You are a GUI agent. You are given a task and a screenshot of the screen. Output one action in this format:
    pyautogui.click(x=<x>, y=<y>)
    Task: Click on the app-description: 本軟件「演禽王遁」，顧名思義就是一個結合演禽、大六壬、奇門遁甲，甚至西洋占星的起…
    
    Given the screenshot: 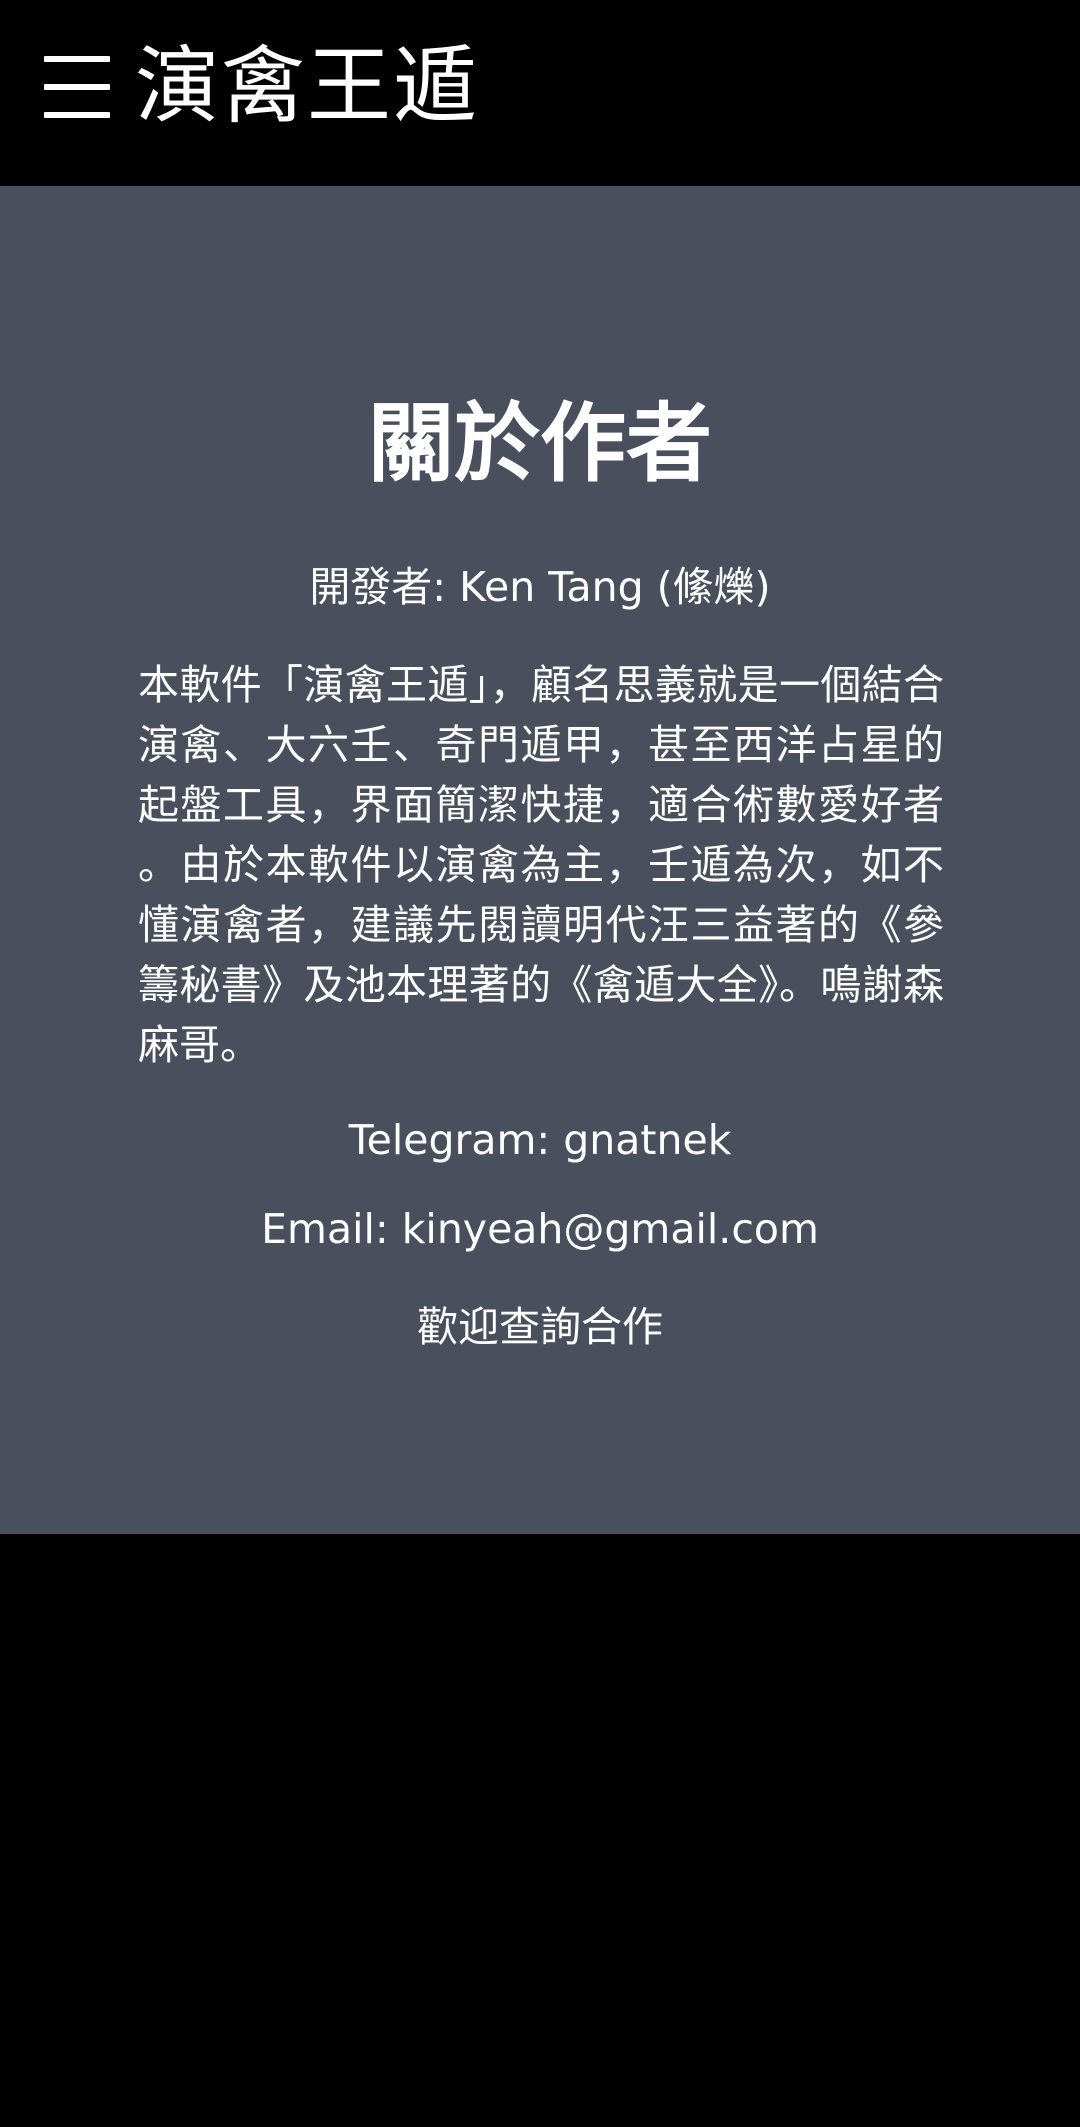 What is the action you would take?
    pyautogui.click(x=541, y=865)
    